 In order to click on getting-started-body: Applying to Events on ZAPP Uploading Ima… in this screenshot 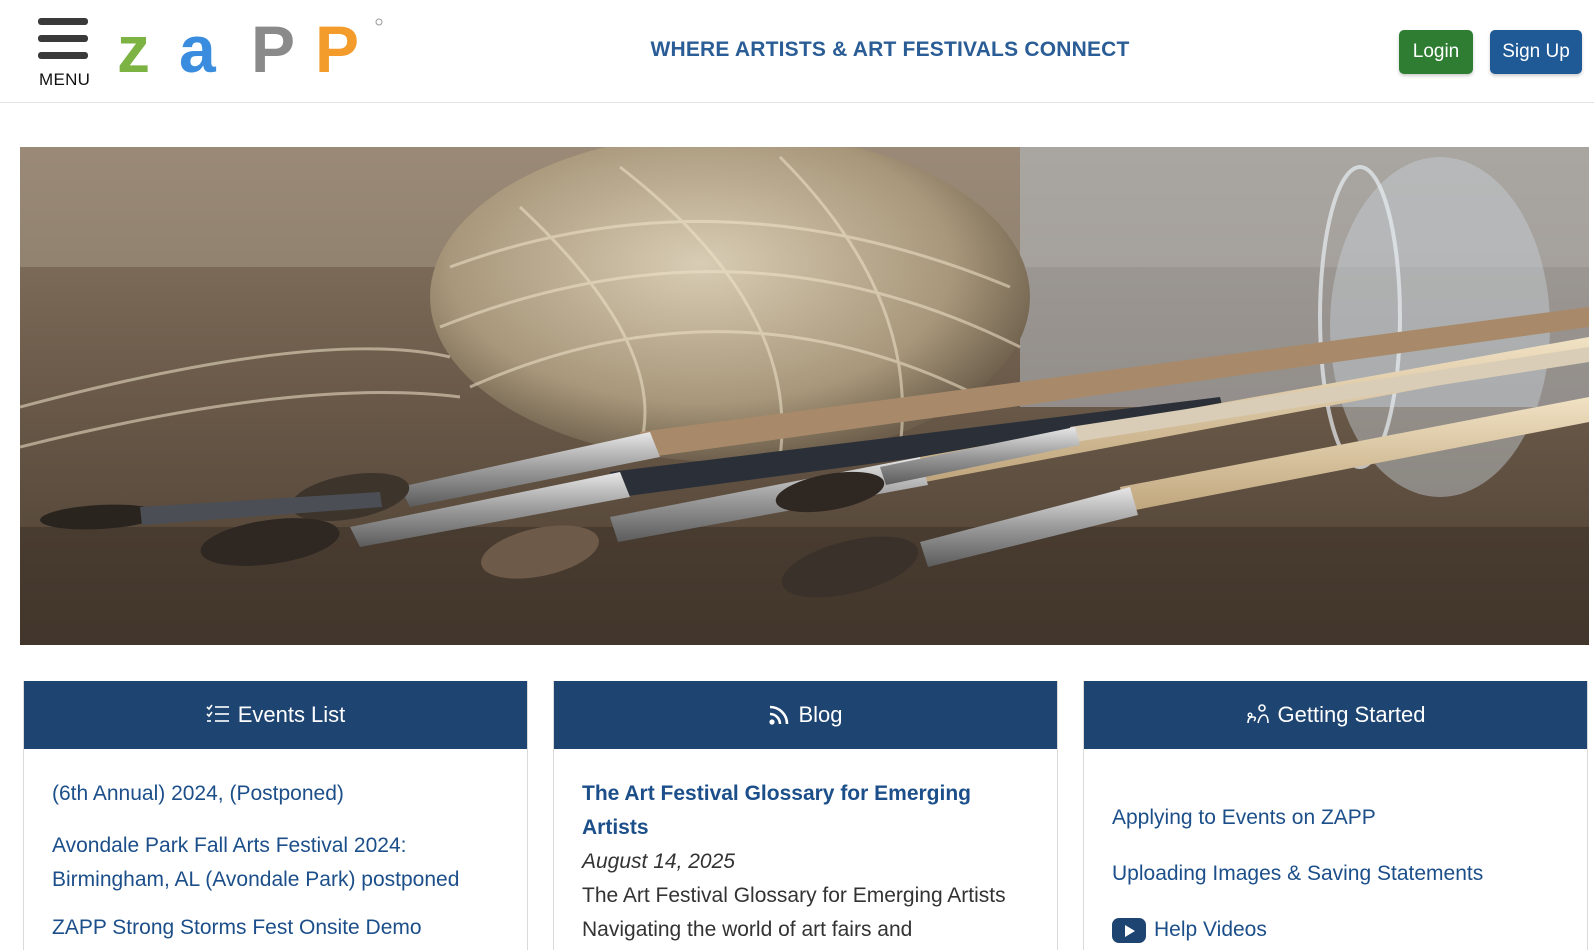, I will do `click(1335, 849)`.